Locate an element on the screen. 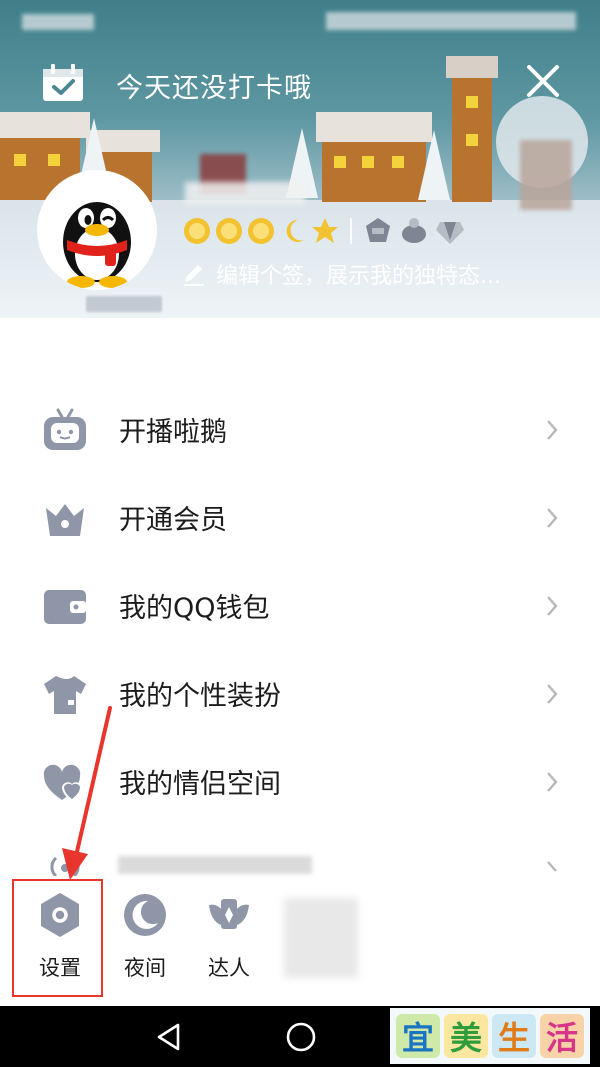  level-badges is located at coordinates (326, 231).